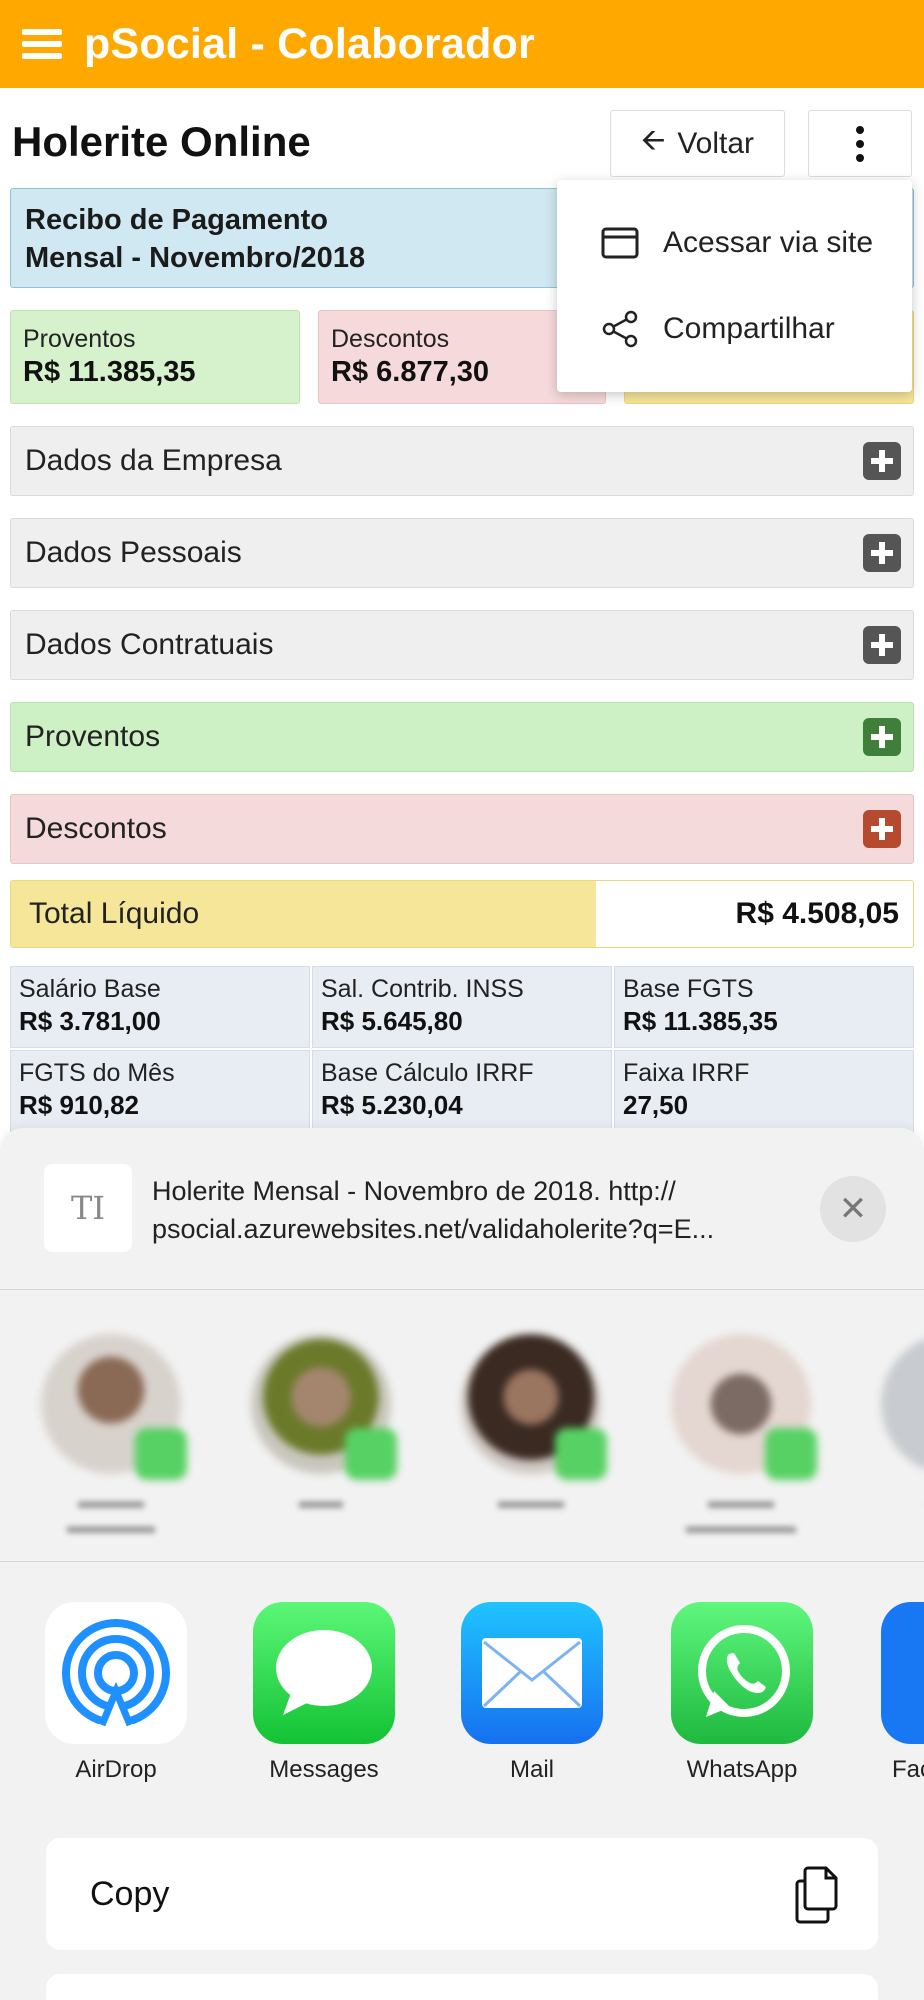 This screenshot has height=2000, width=924. I want to click on info-cell: Sal. Contrib. INSS R$ 5.645,80, so click(462, 1007).